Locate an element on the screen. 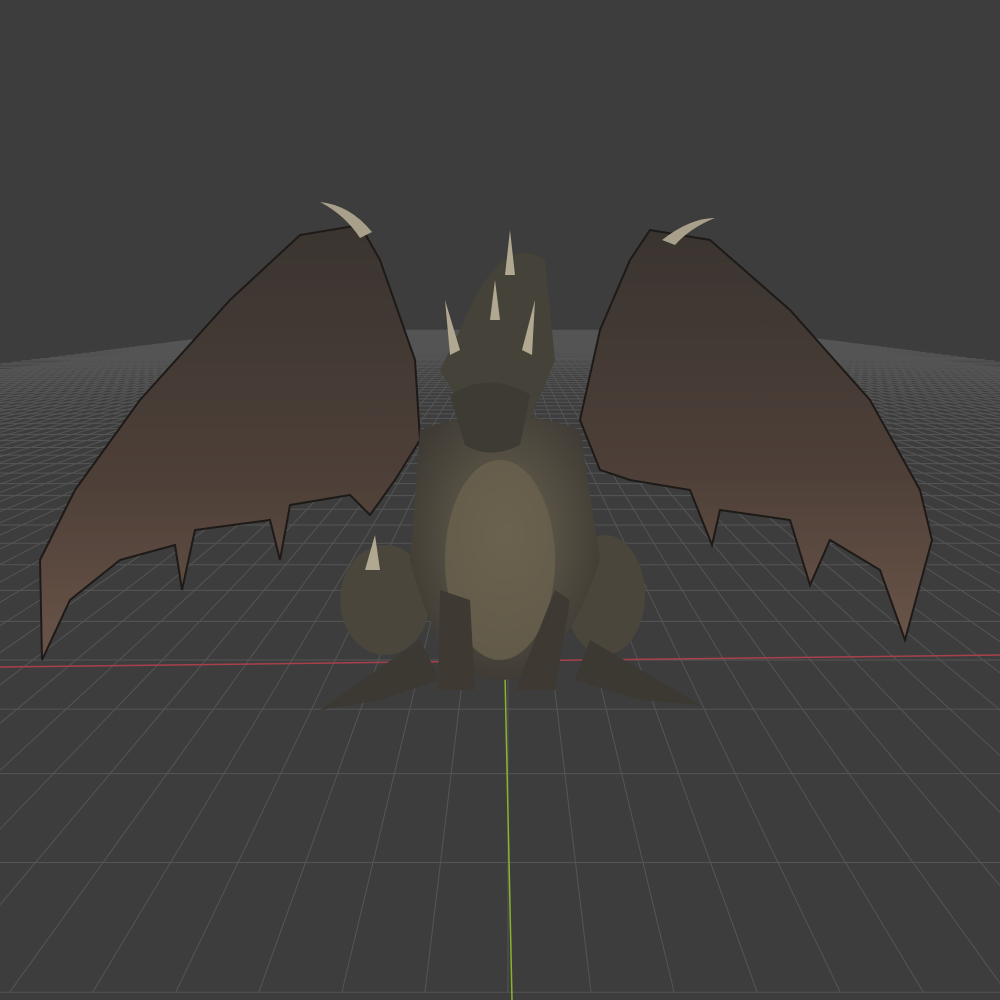  left-arm is located at coordinates (456, 640).